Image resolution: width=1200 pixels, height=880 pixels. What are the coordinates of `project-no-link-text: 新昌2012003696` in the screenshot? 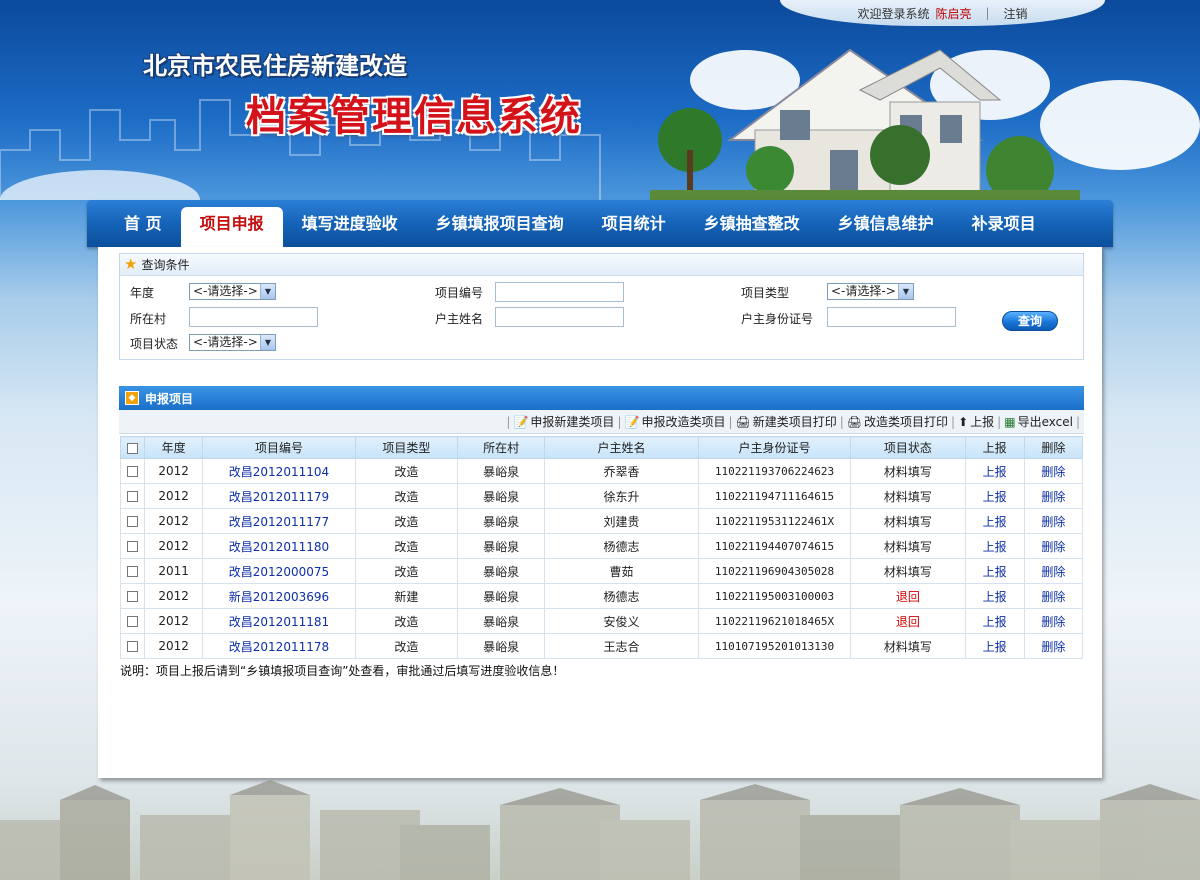 It's located at (279, 597).